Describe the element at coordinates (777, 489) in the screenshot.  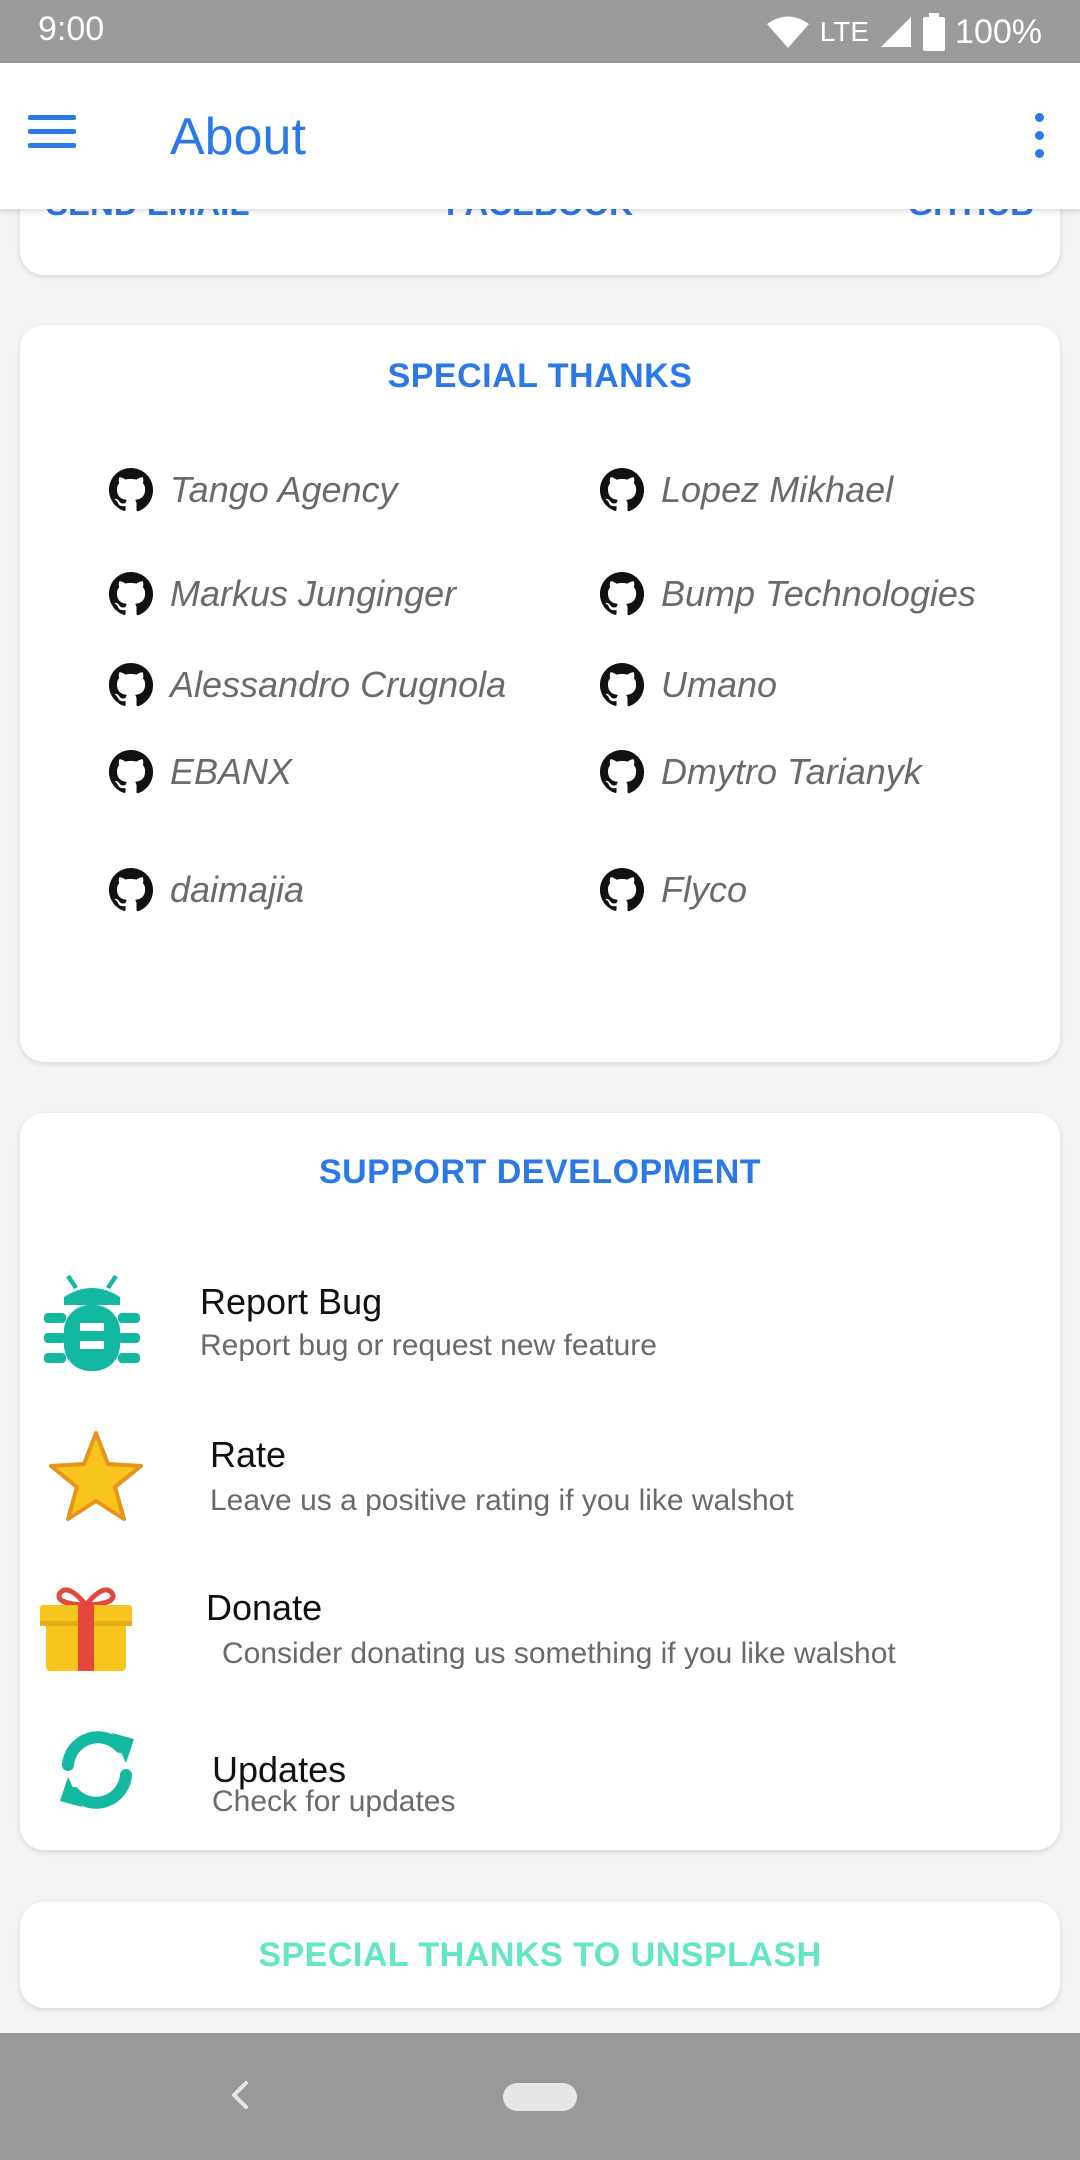
I see `thanks-name: Lopez Mikhael` at that location.